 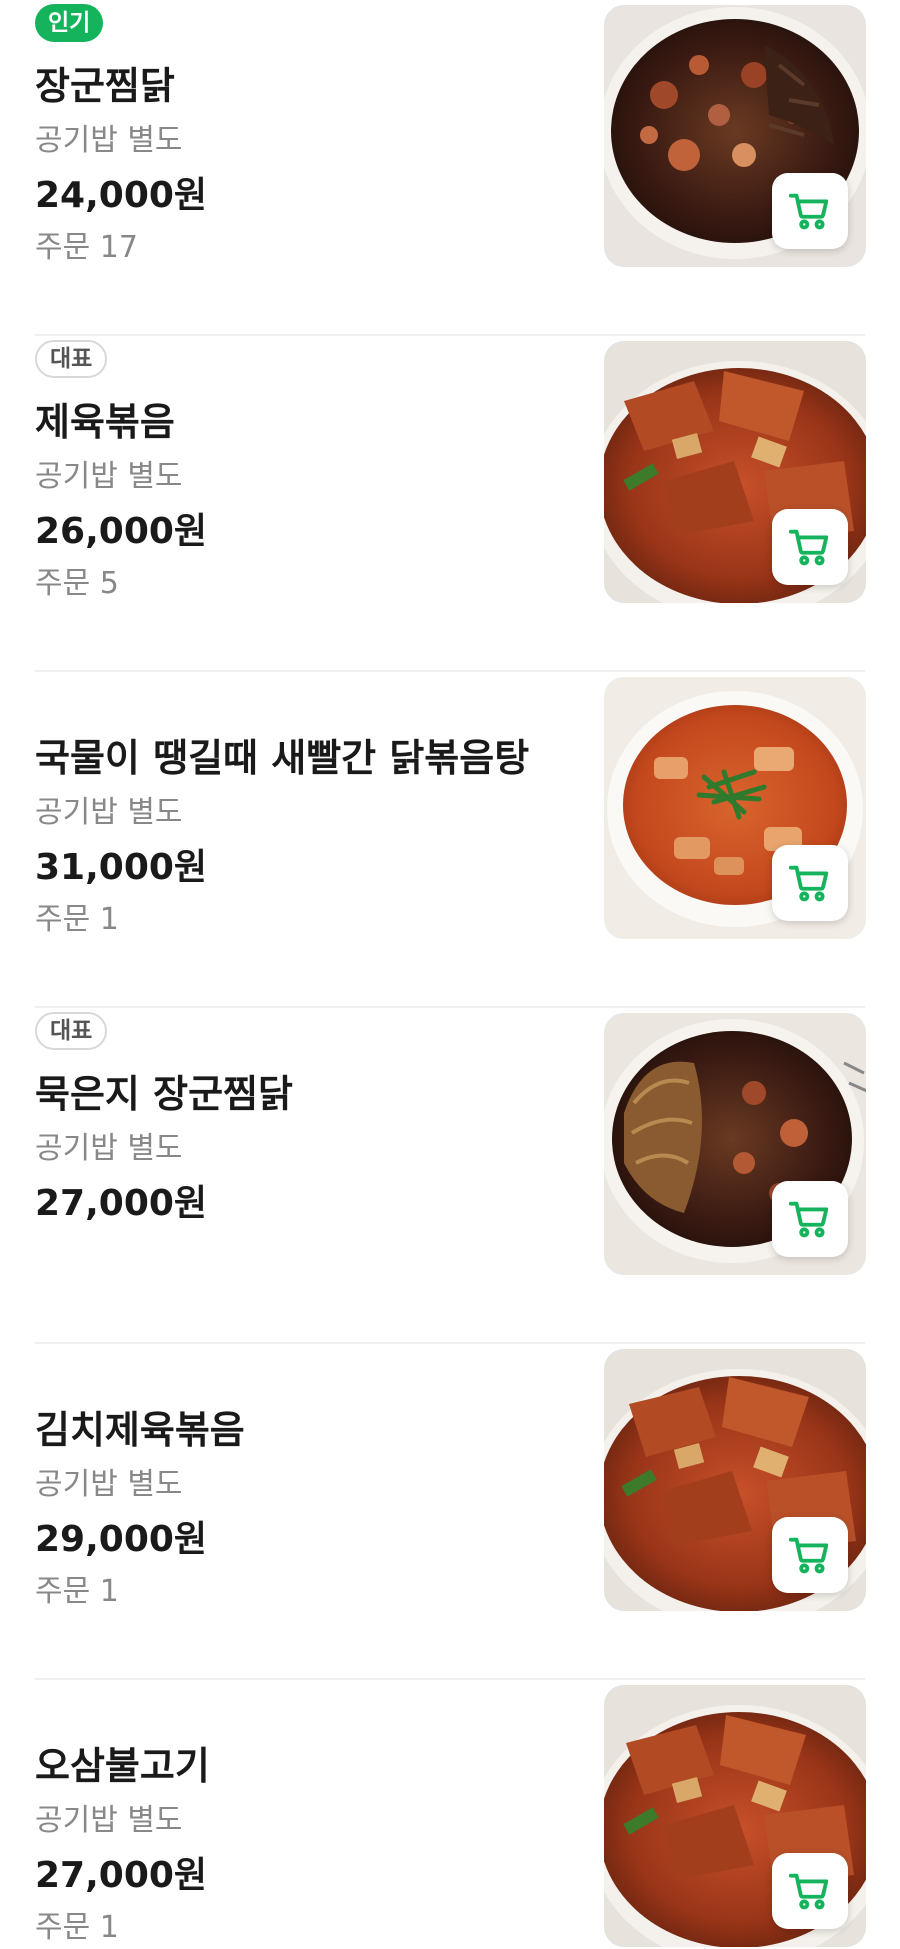 I want to click on menu-item-price: 24,000원, so click(x=121, y=195).